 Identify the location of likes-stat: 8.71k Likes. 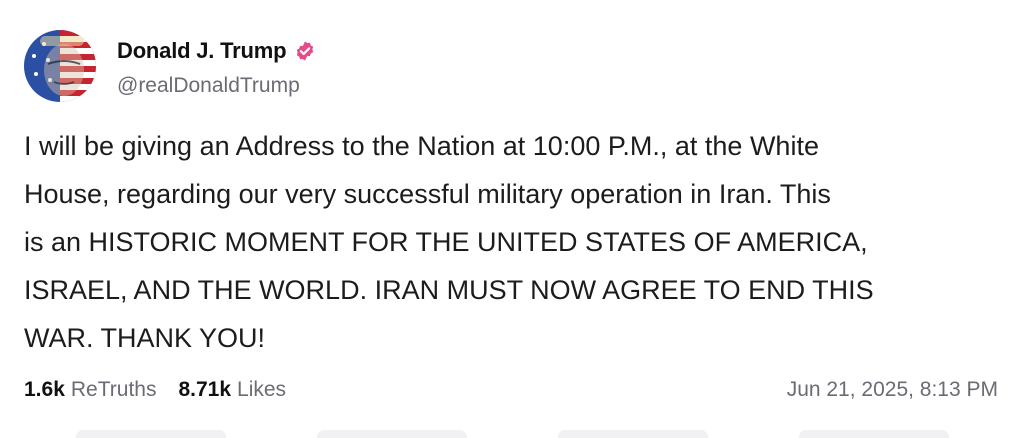
(232, 390).